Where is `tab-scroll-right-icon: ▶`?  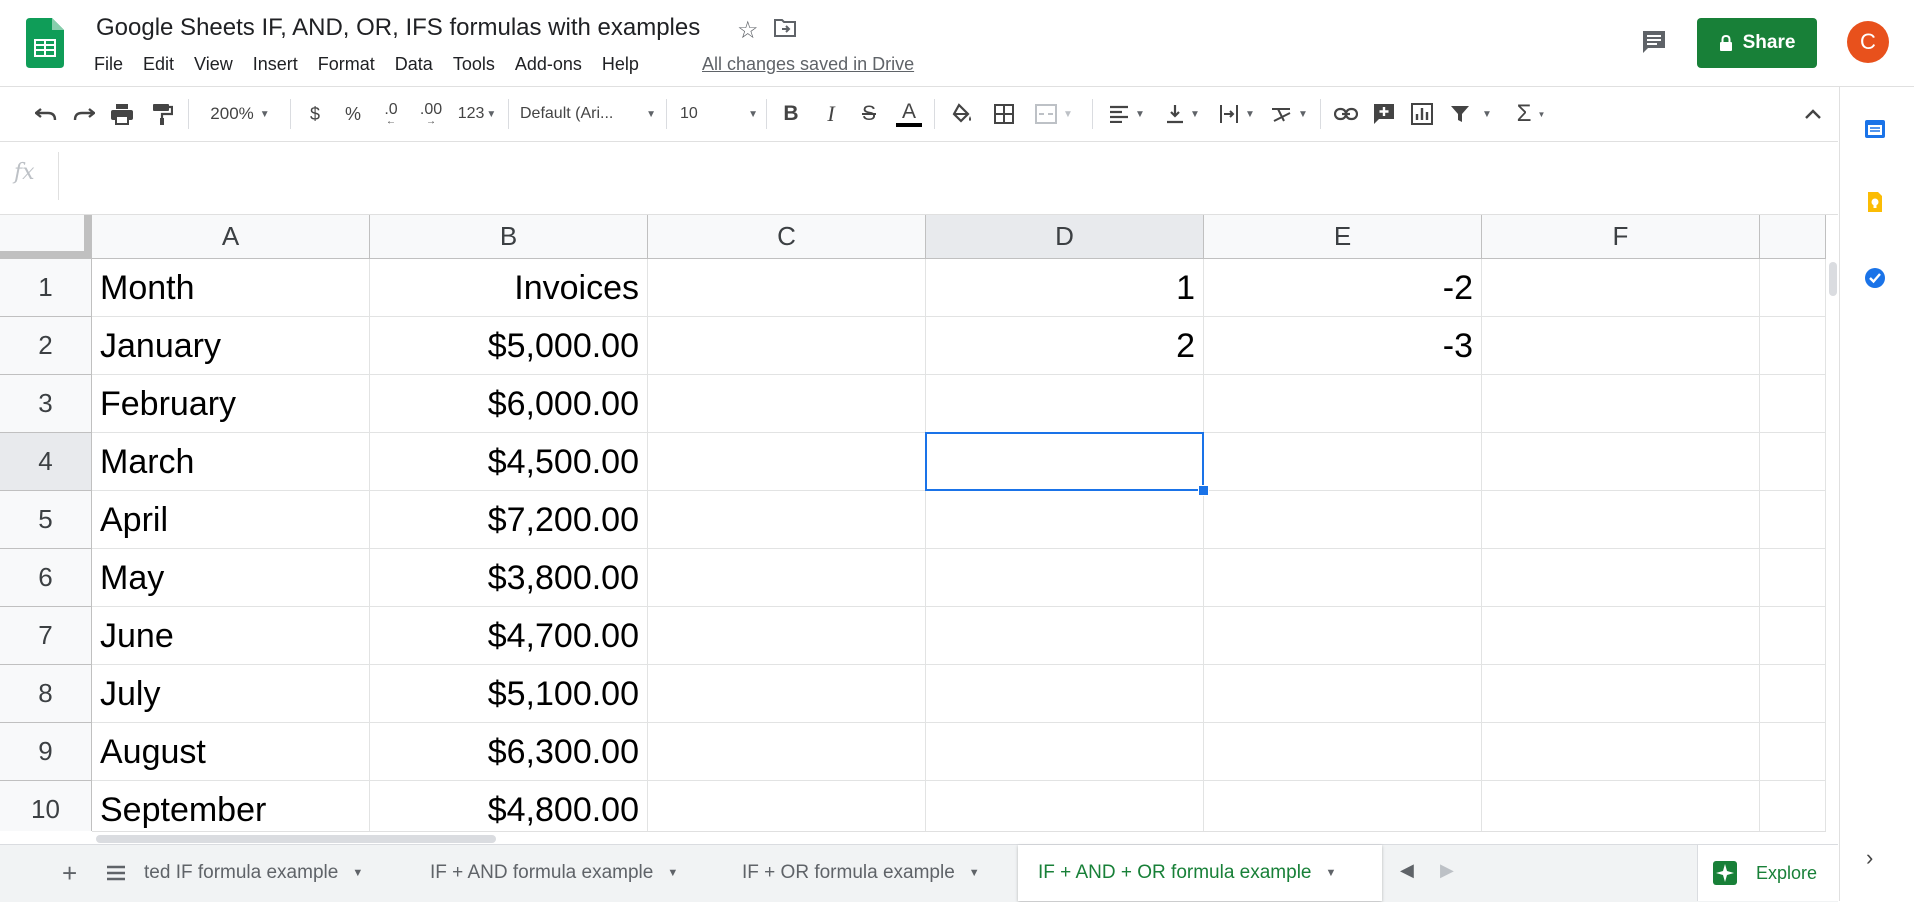 tab-scroll-right-icon: ▶ is located at coordinates (1447, 870).